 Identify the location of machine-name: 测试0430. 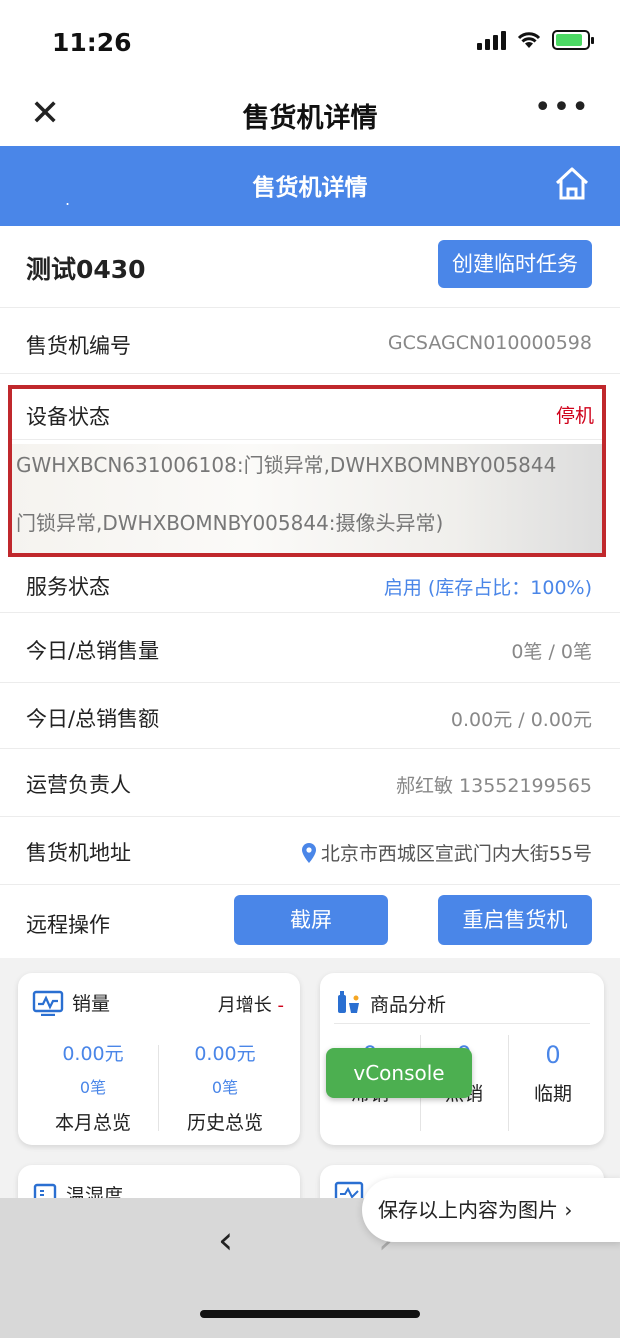
(86, 269).